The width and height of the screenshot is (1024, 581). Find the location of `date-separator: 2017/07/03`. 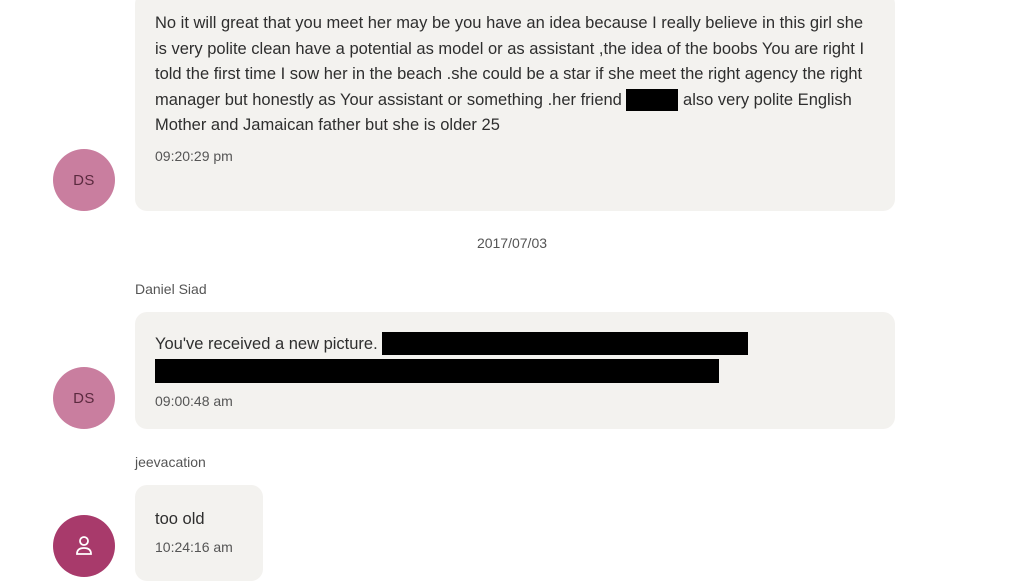

date-separator: 2017/07/03 is located at coordinates (512, 243).